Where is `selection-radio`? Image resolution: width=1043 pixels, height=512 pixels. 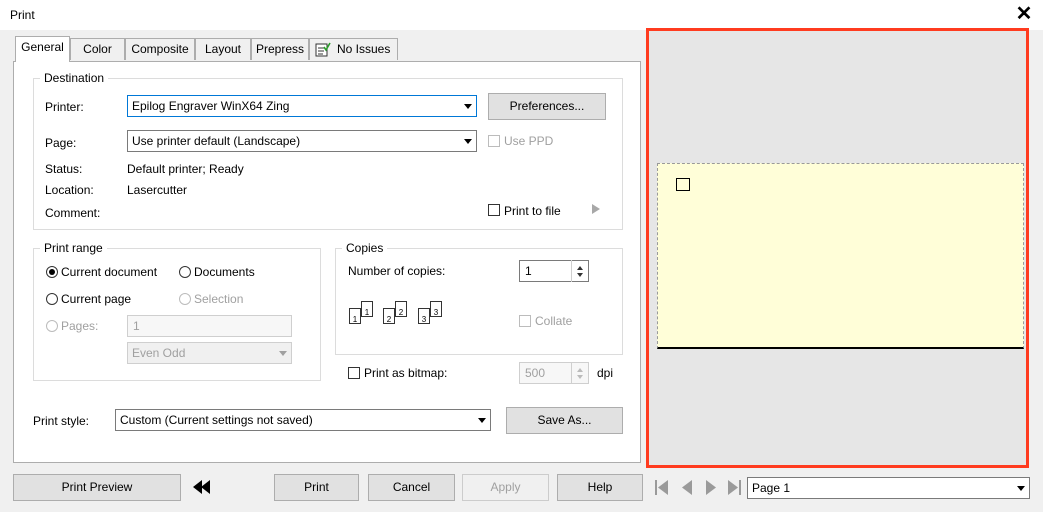 selection-radio is located at coordinates (185, 299).